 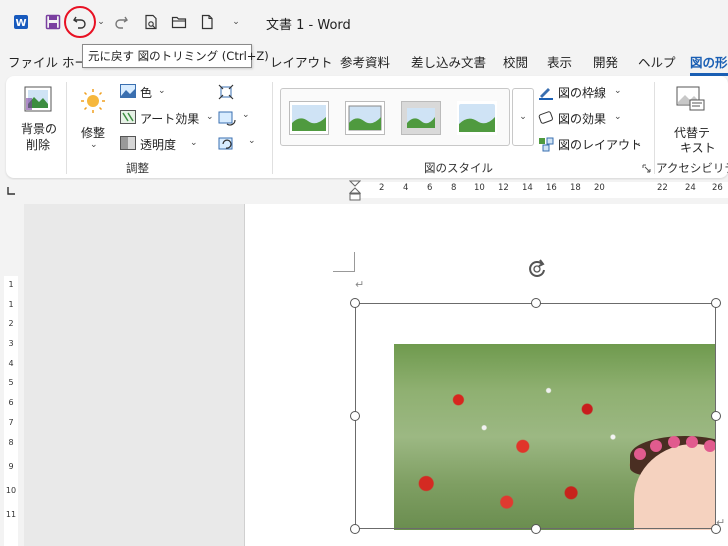 What do you see at coordinates (12, 375) in the screenshot?
I see `vertical-ruler: 1 1 2 3 4 5 6 7 8 9 10 11` at bounding box center [12, 375].